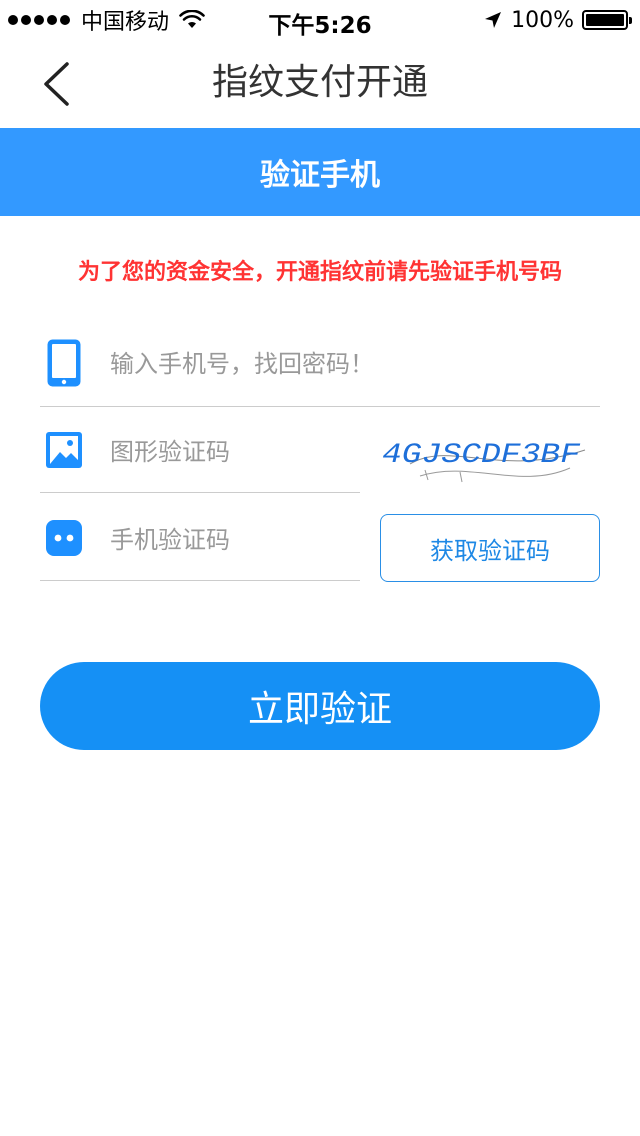  What do you see at coordinates (350, 364) in the screenshot?
I see `phone-input` at bounding box center [350, 364].